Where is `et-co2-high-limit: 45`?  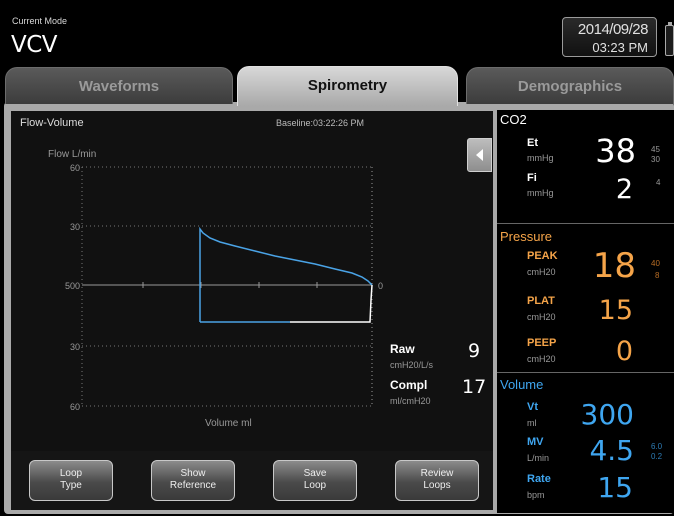 et-co2-high-limit: 45 is located at coordinates (655, 149).